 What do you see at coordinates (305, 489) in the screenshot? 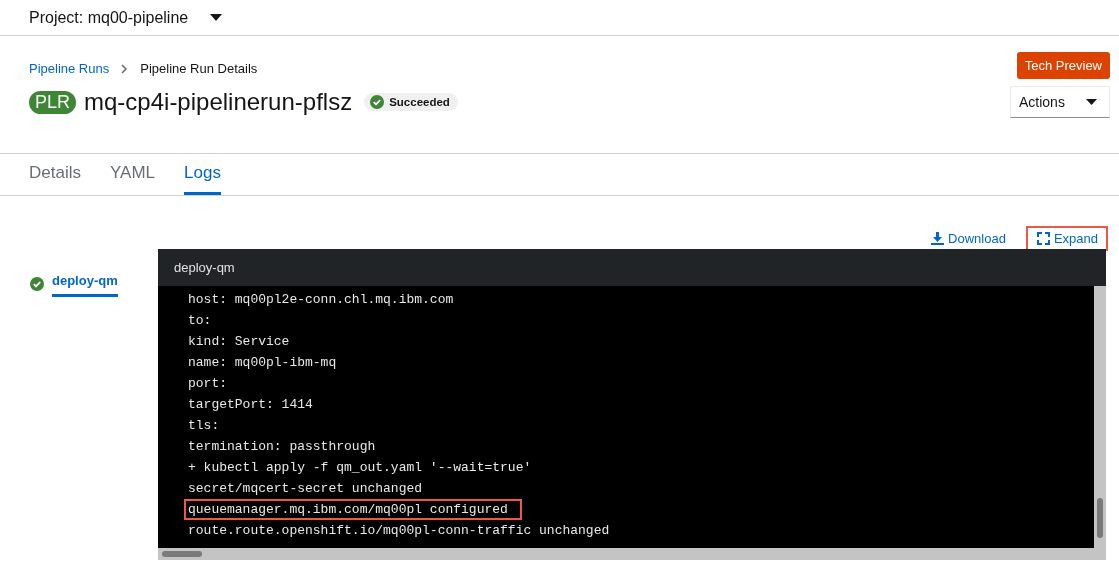
I see `log-line: secret/mqcert-secret unchanged` at bounding box center [305, 489].